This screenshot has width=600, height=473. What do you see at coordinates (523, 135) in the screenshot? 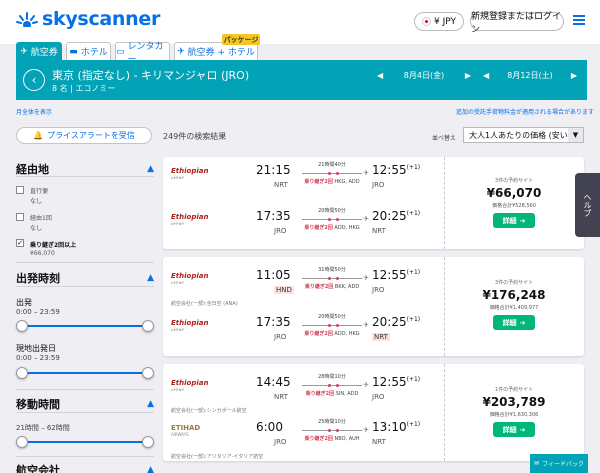
I see `sort-select: 大人1人あたりの価格 (安い順) ▼` at bounding box center [523, 135].